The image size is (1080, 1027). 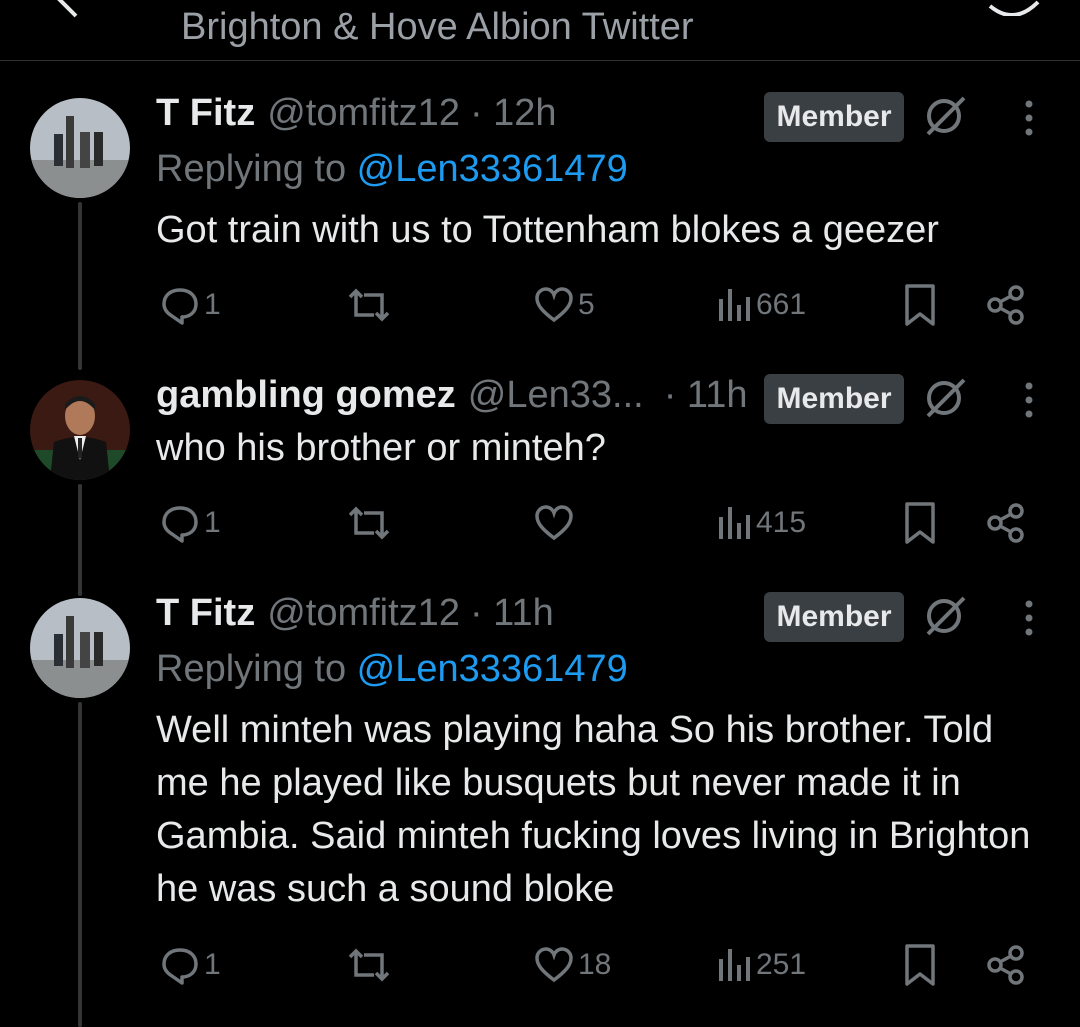 I want to click on like-count: 5, so click(x=586, y=304).